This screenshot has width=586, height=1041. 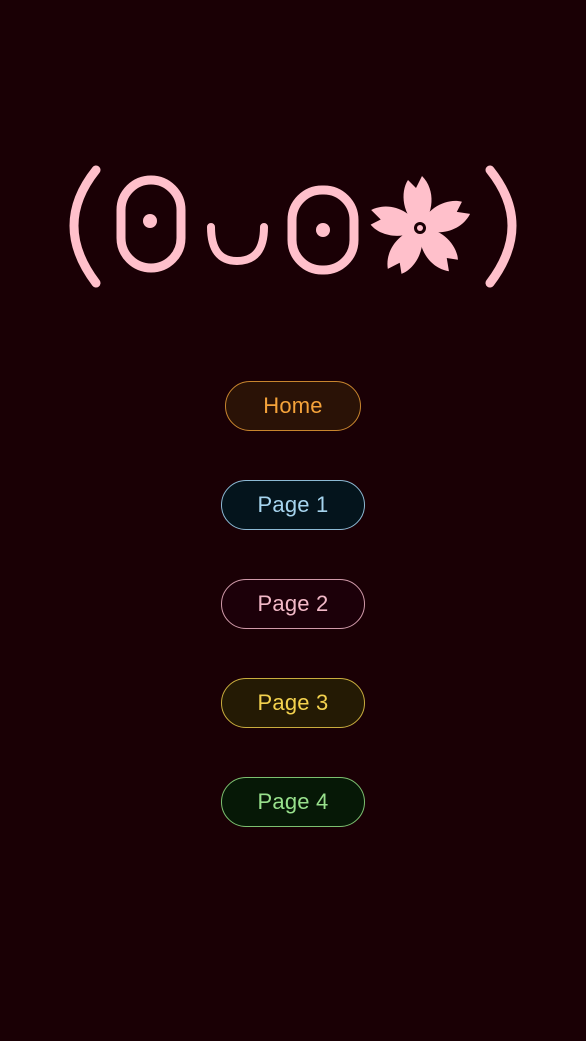 What do you see at coordinates (293, 604) in the screenshot?
I see `page-2-button: Page 2` at bounding box center [293, 604].